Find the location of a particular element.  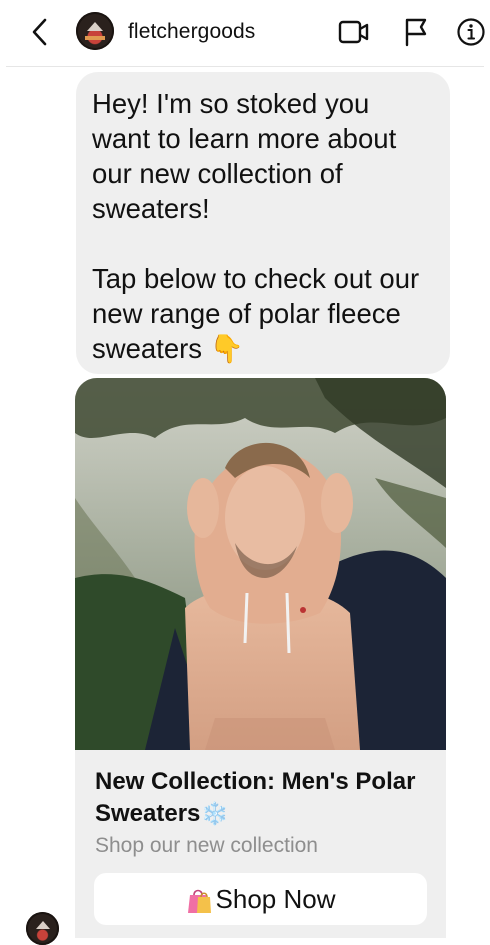

report-button is located at coordinates (416, 32).